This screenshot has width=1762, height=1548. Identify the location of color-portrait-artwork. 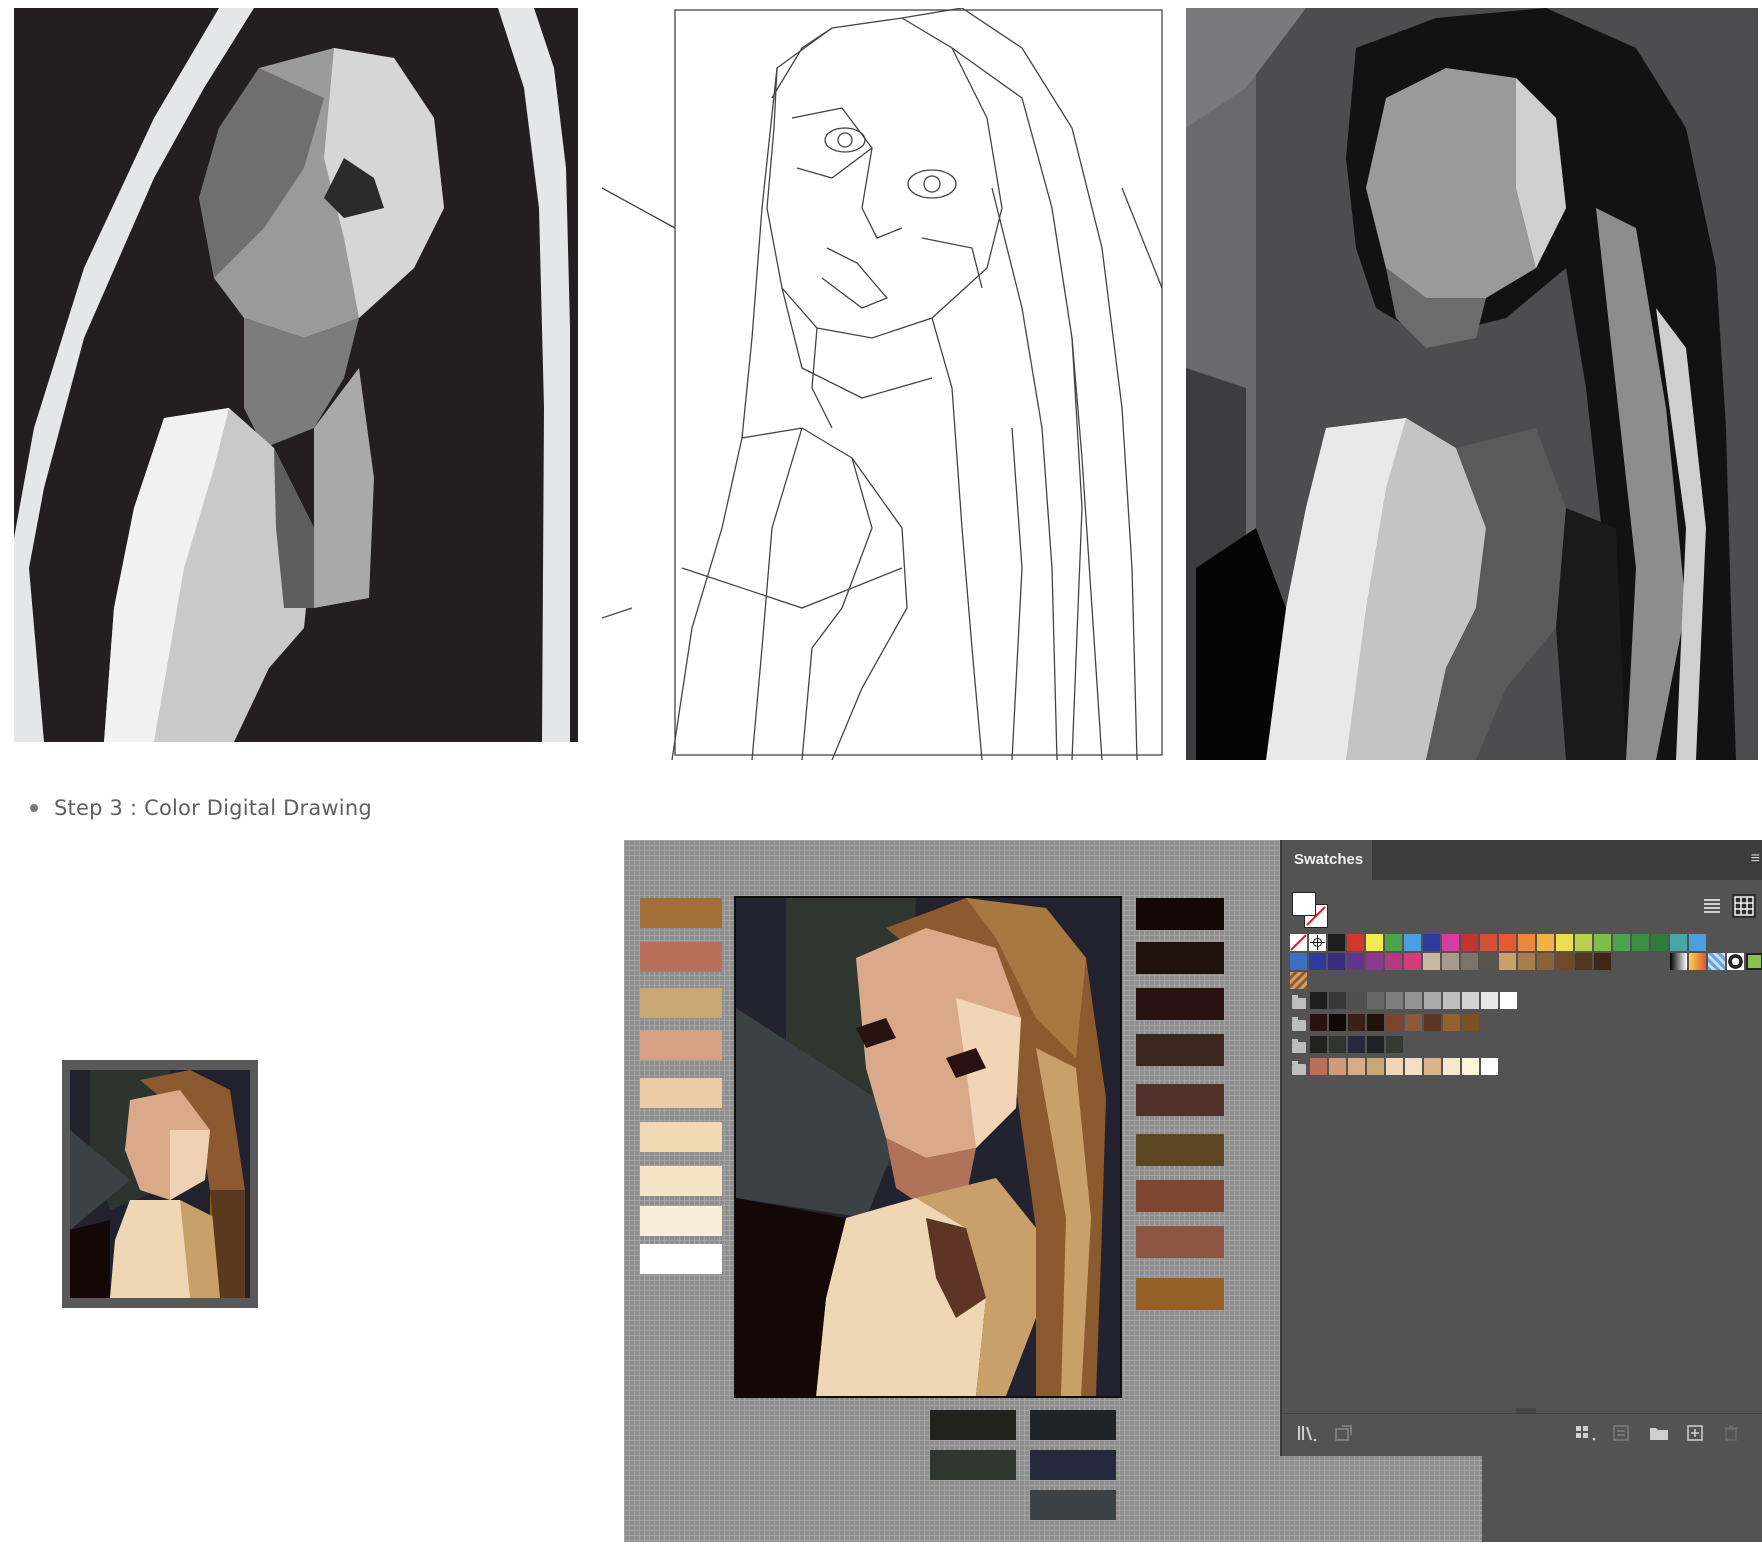
(928, 1147).